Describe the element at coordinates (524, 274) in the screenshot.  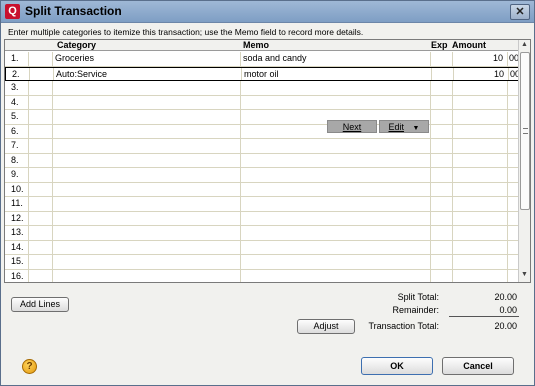
I see `scroll-down-arrow-icon: ▼` at that location.